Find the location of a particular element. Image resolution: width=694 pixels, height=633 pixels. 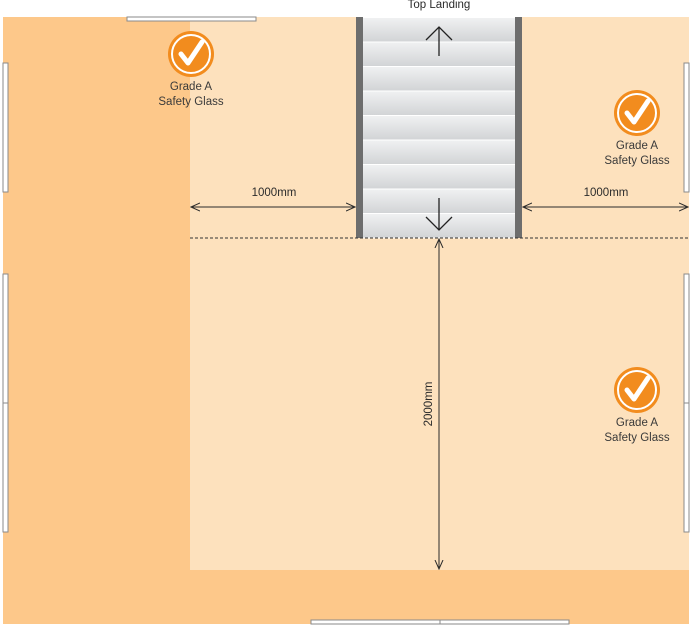

dimension-label-vertical: 2000mm is located at coordinates (429, 404).